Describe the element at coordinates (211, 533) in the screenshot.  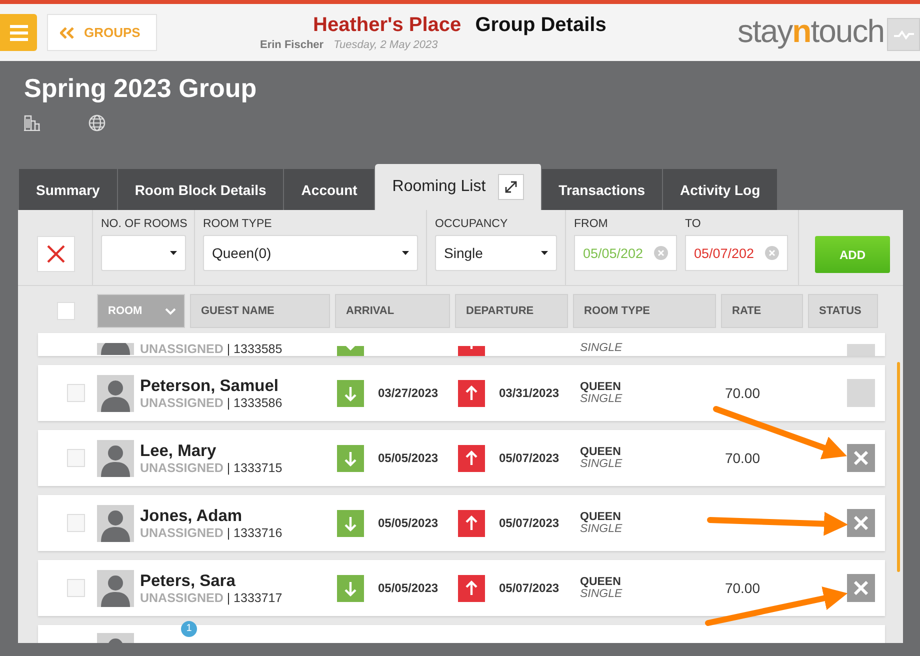
I see `reservation-info: UNASSIGNED | 1333716` at that location.